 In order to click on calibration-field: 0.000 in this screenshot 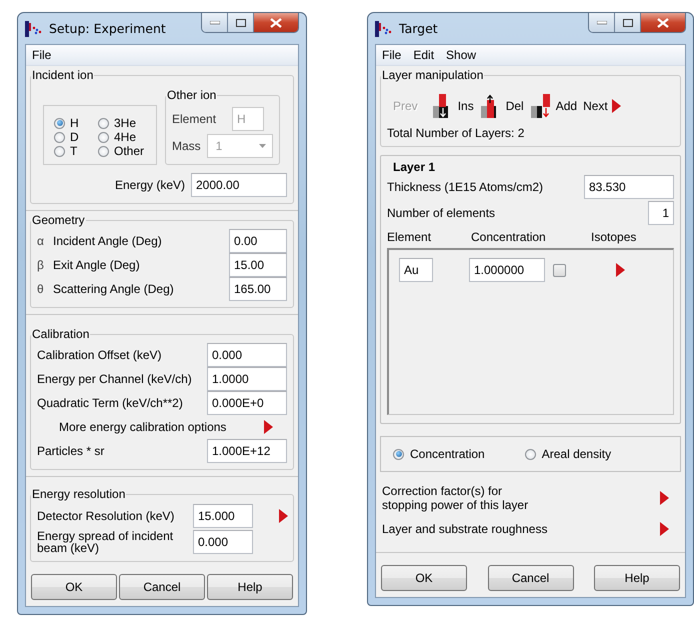, I will do `click(247, 355)`.